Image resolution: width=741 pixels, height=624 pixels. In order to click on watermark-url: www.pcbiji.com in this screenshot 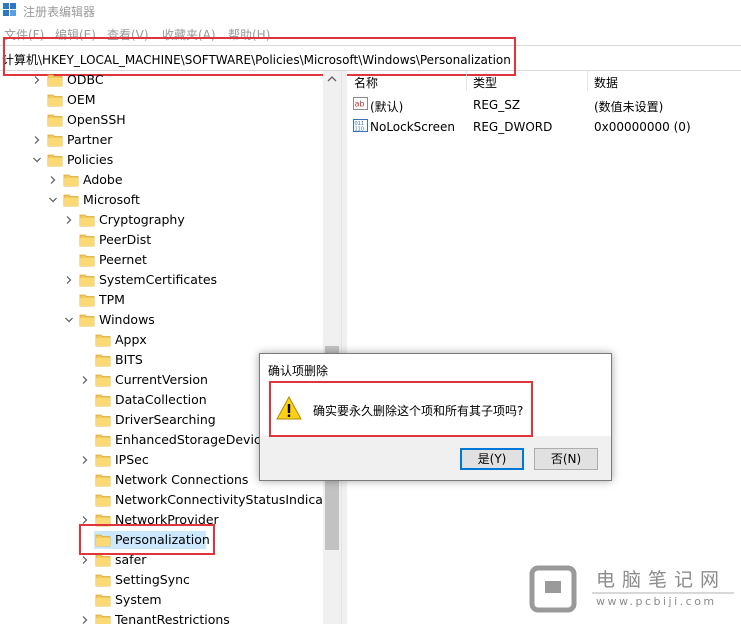, I will do `click(656, 601)`.